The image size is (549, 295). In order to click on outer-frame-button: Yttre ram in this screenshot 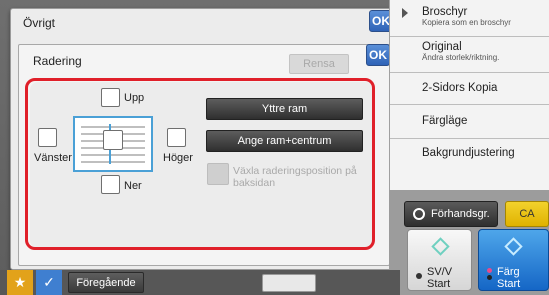, I will do `click(284, 109)`.